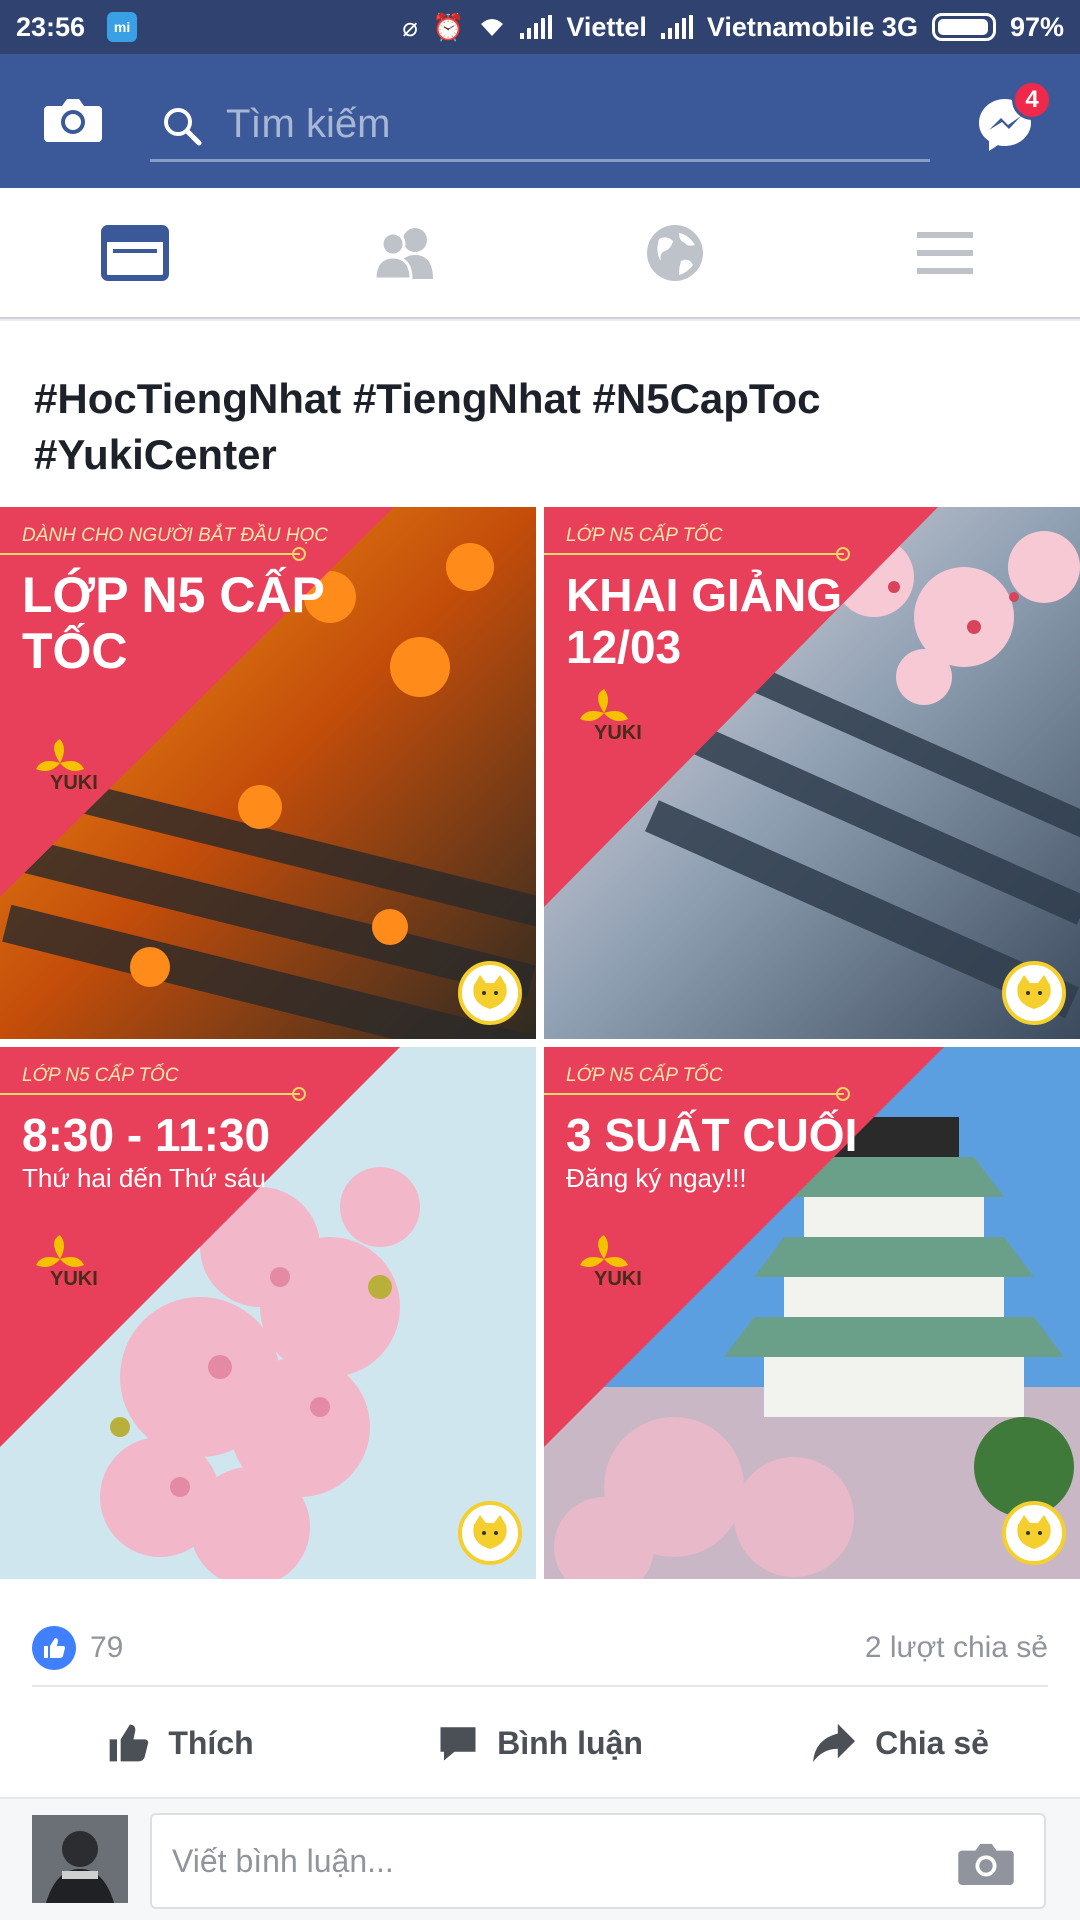 The height and width of the screenshot is (1920, 1080). I want to click on like-button: Thích, so click(180, 1743).